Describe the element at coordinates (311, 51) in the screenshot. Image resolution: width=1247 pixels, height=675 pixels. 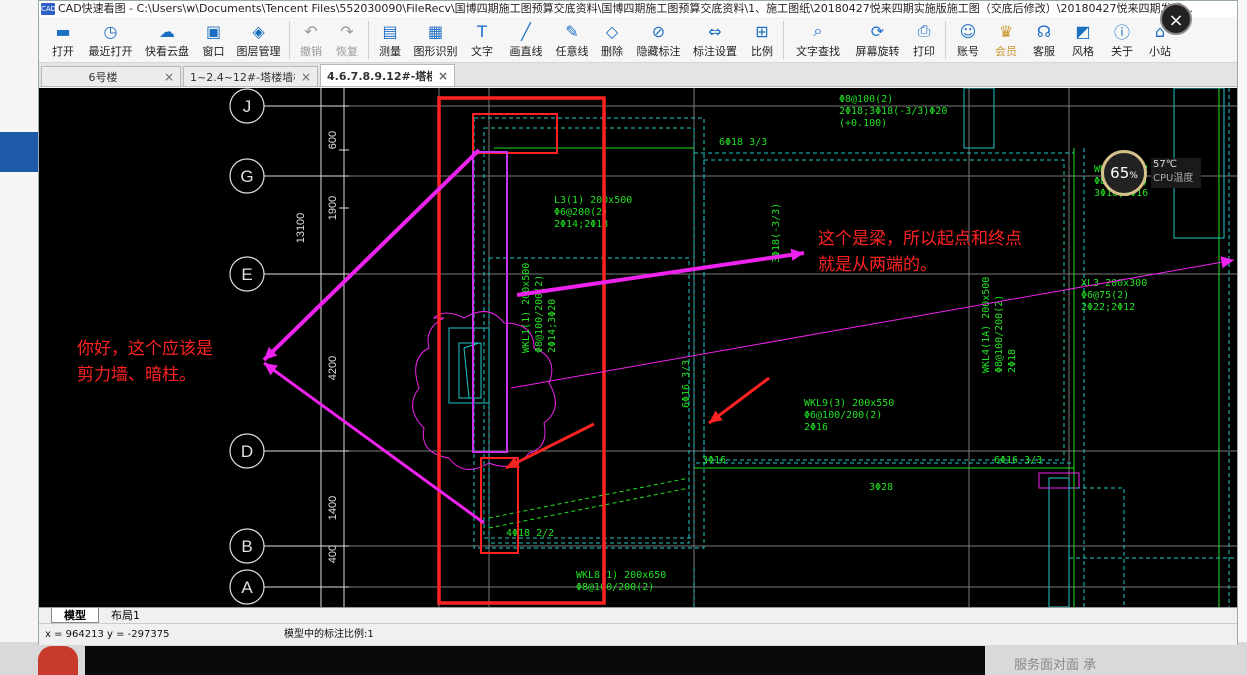
I see `toolbar-button-label: 撤销` at that location.